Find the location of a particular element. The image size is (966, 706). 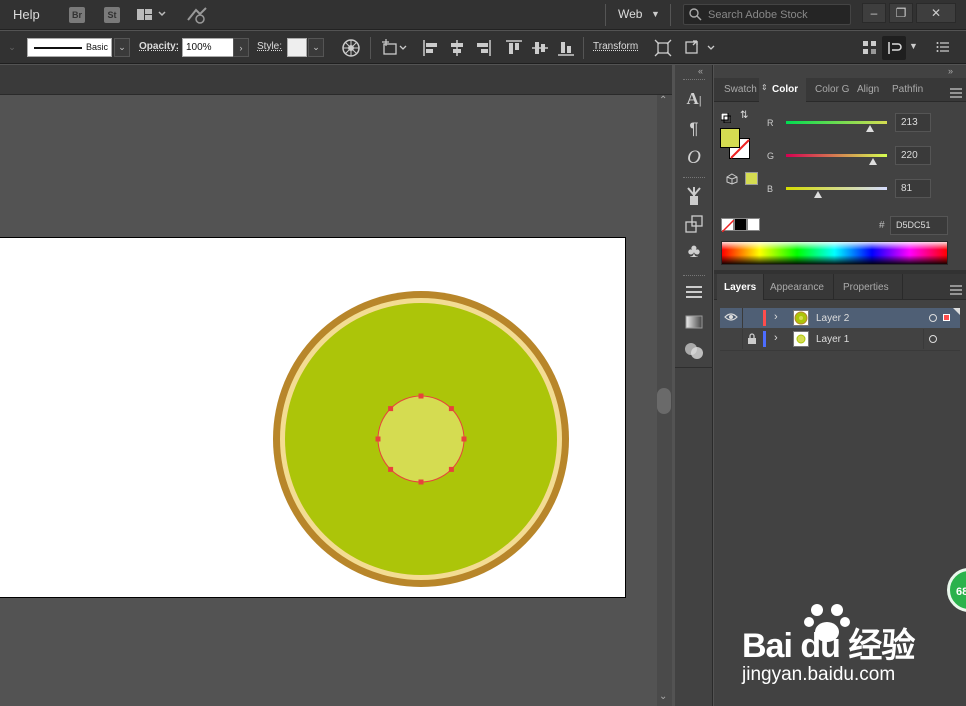

collapse-arrows-icon: » is located at coordinates (950, 71).